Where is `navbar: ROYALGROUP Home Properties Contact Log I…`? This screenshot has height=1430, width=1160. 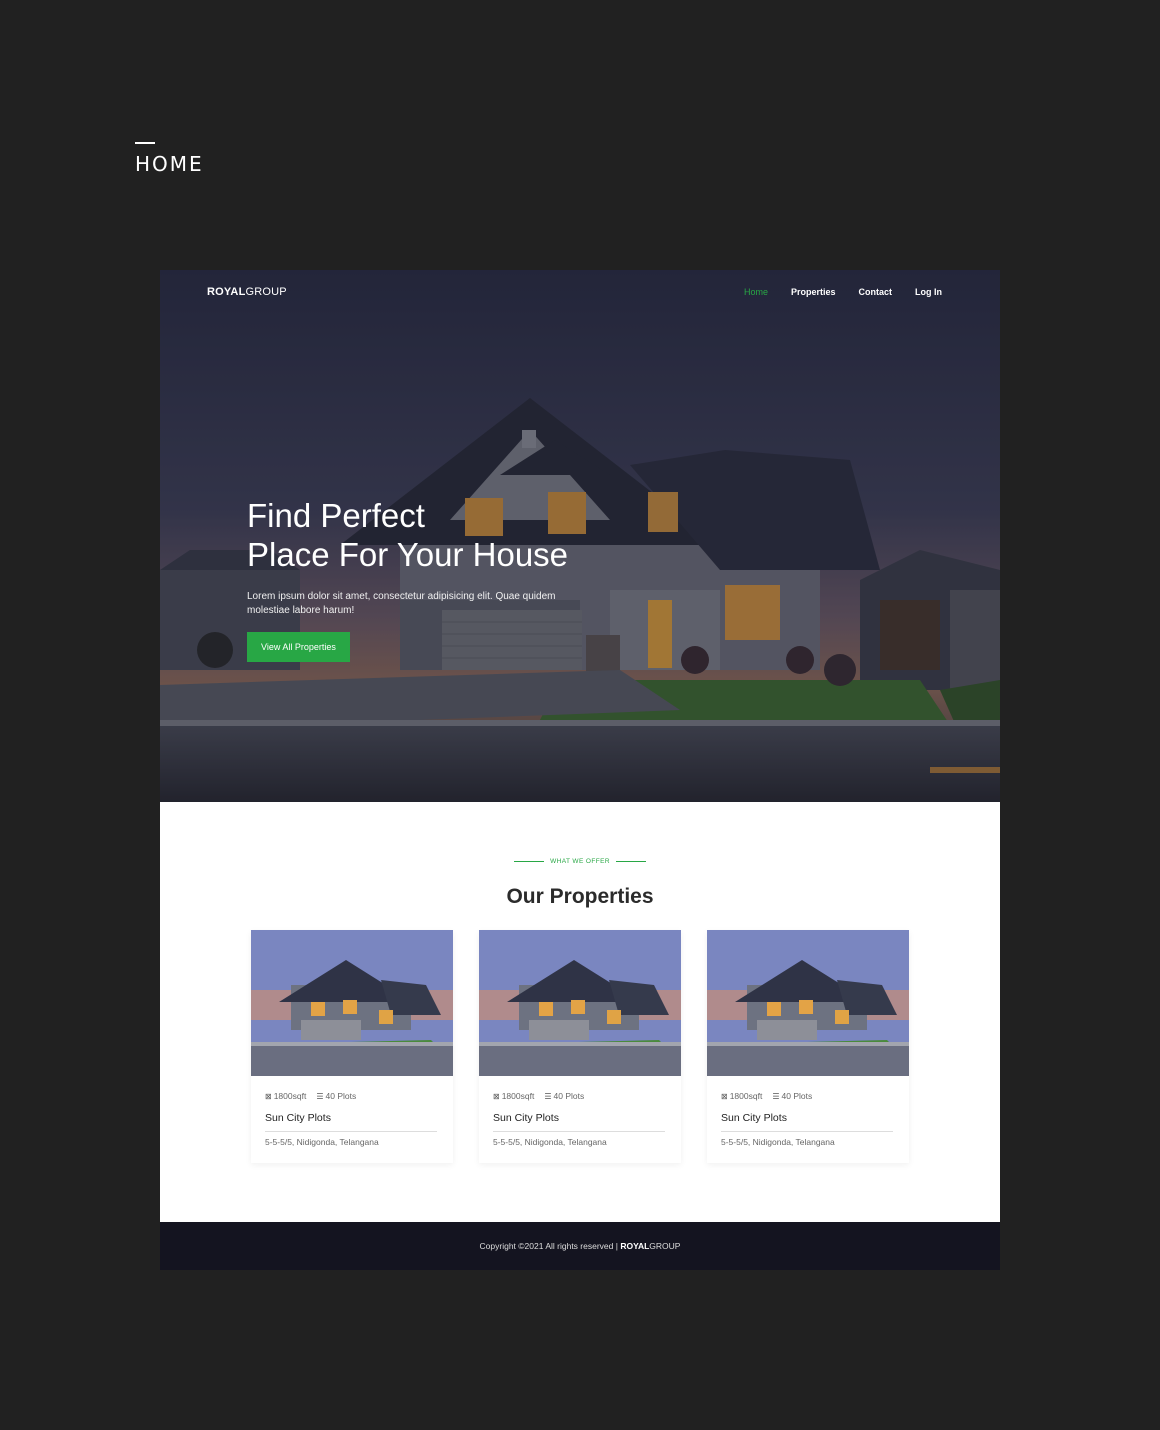
navbar: ROYALGROUP Home Properties Contact Log I… is located at coordinates (580, 293).